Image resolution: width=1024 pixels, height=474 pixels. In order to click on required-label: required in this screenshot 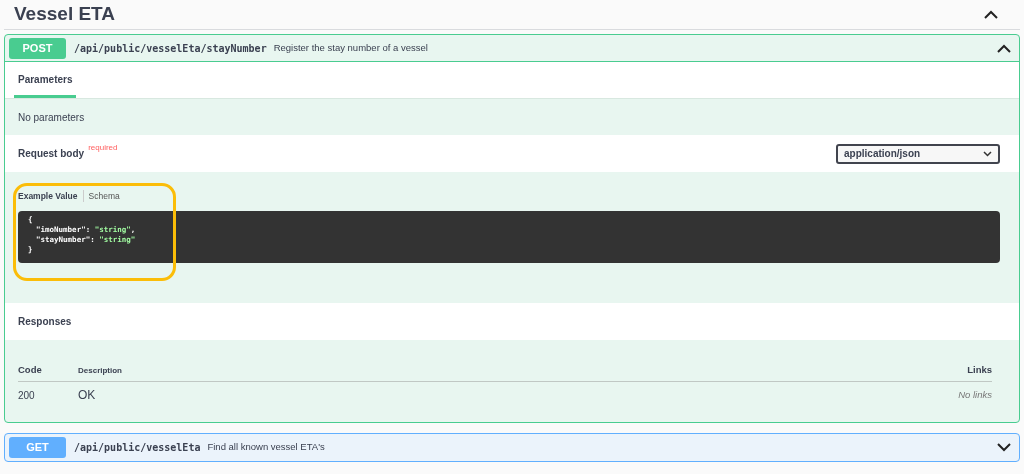, I will do `click(103, 147)`.